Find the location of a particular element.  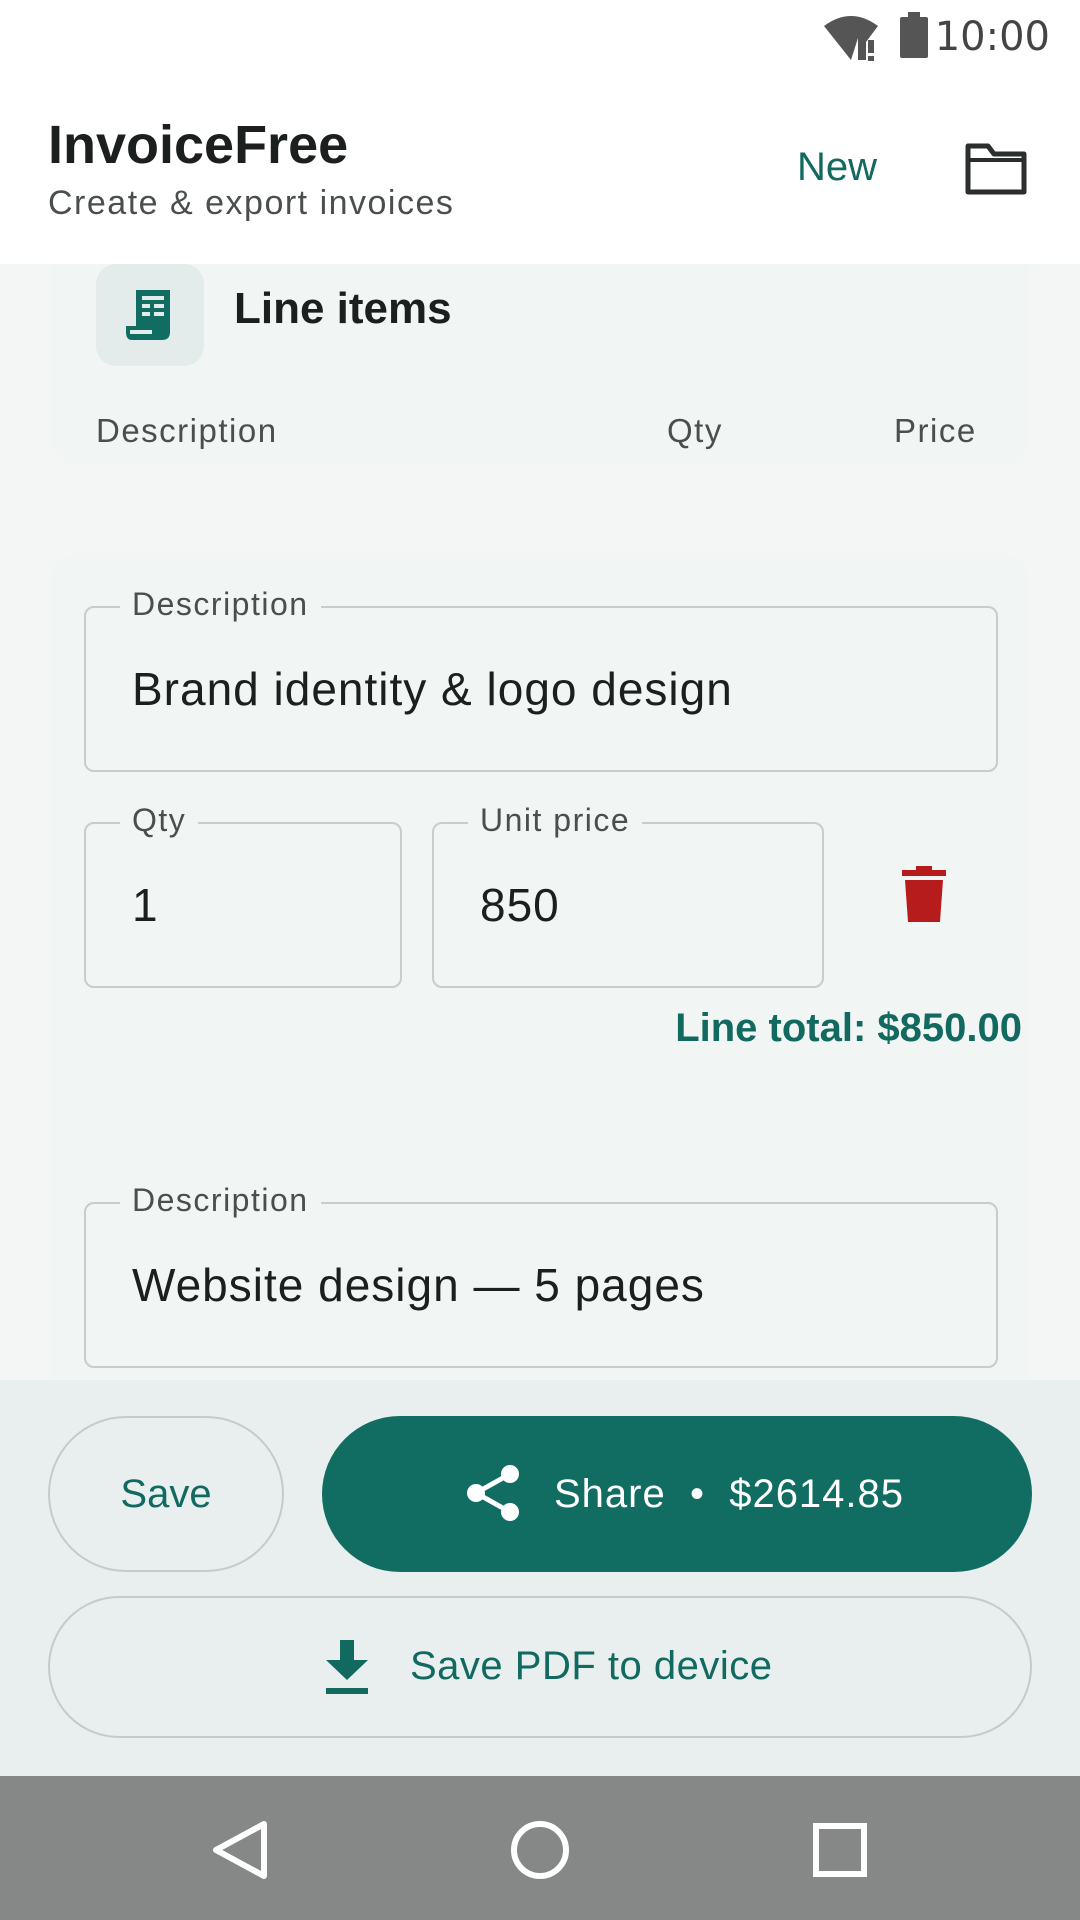

share-label: Share • $2614.85 is located at coordinates (729, 1494).